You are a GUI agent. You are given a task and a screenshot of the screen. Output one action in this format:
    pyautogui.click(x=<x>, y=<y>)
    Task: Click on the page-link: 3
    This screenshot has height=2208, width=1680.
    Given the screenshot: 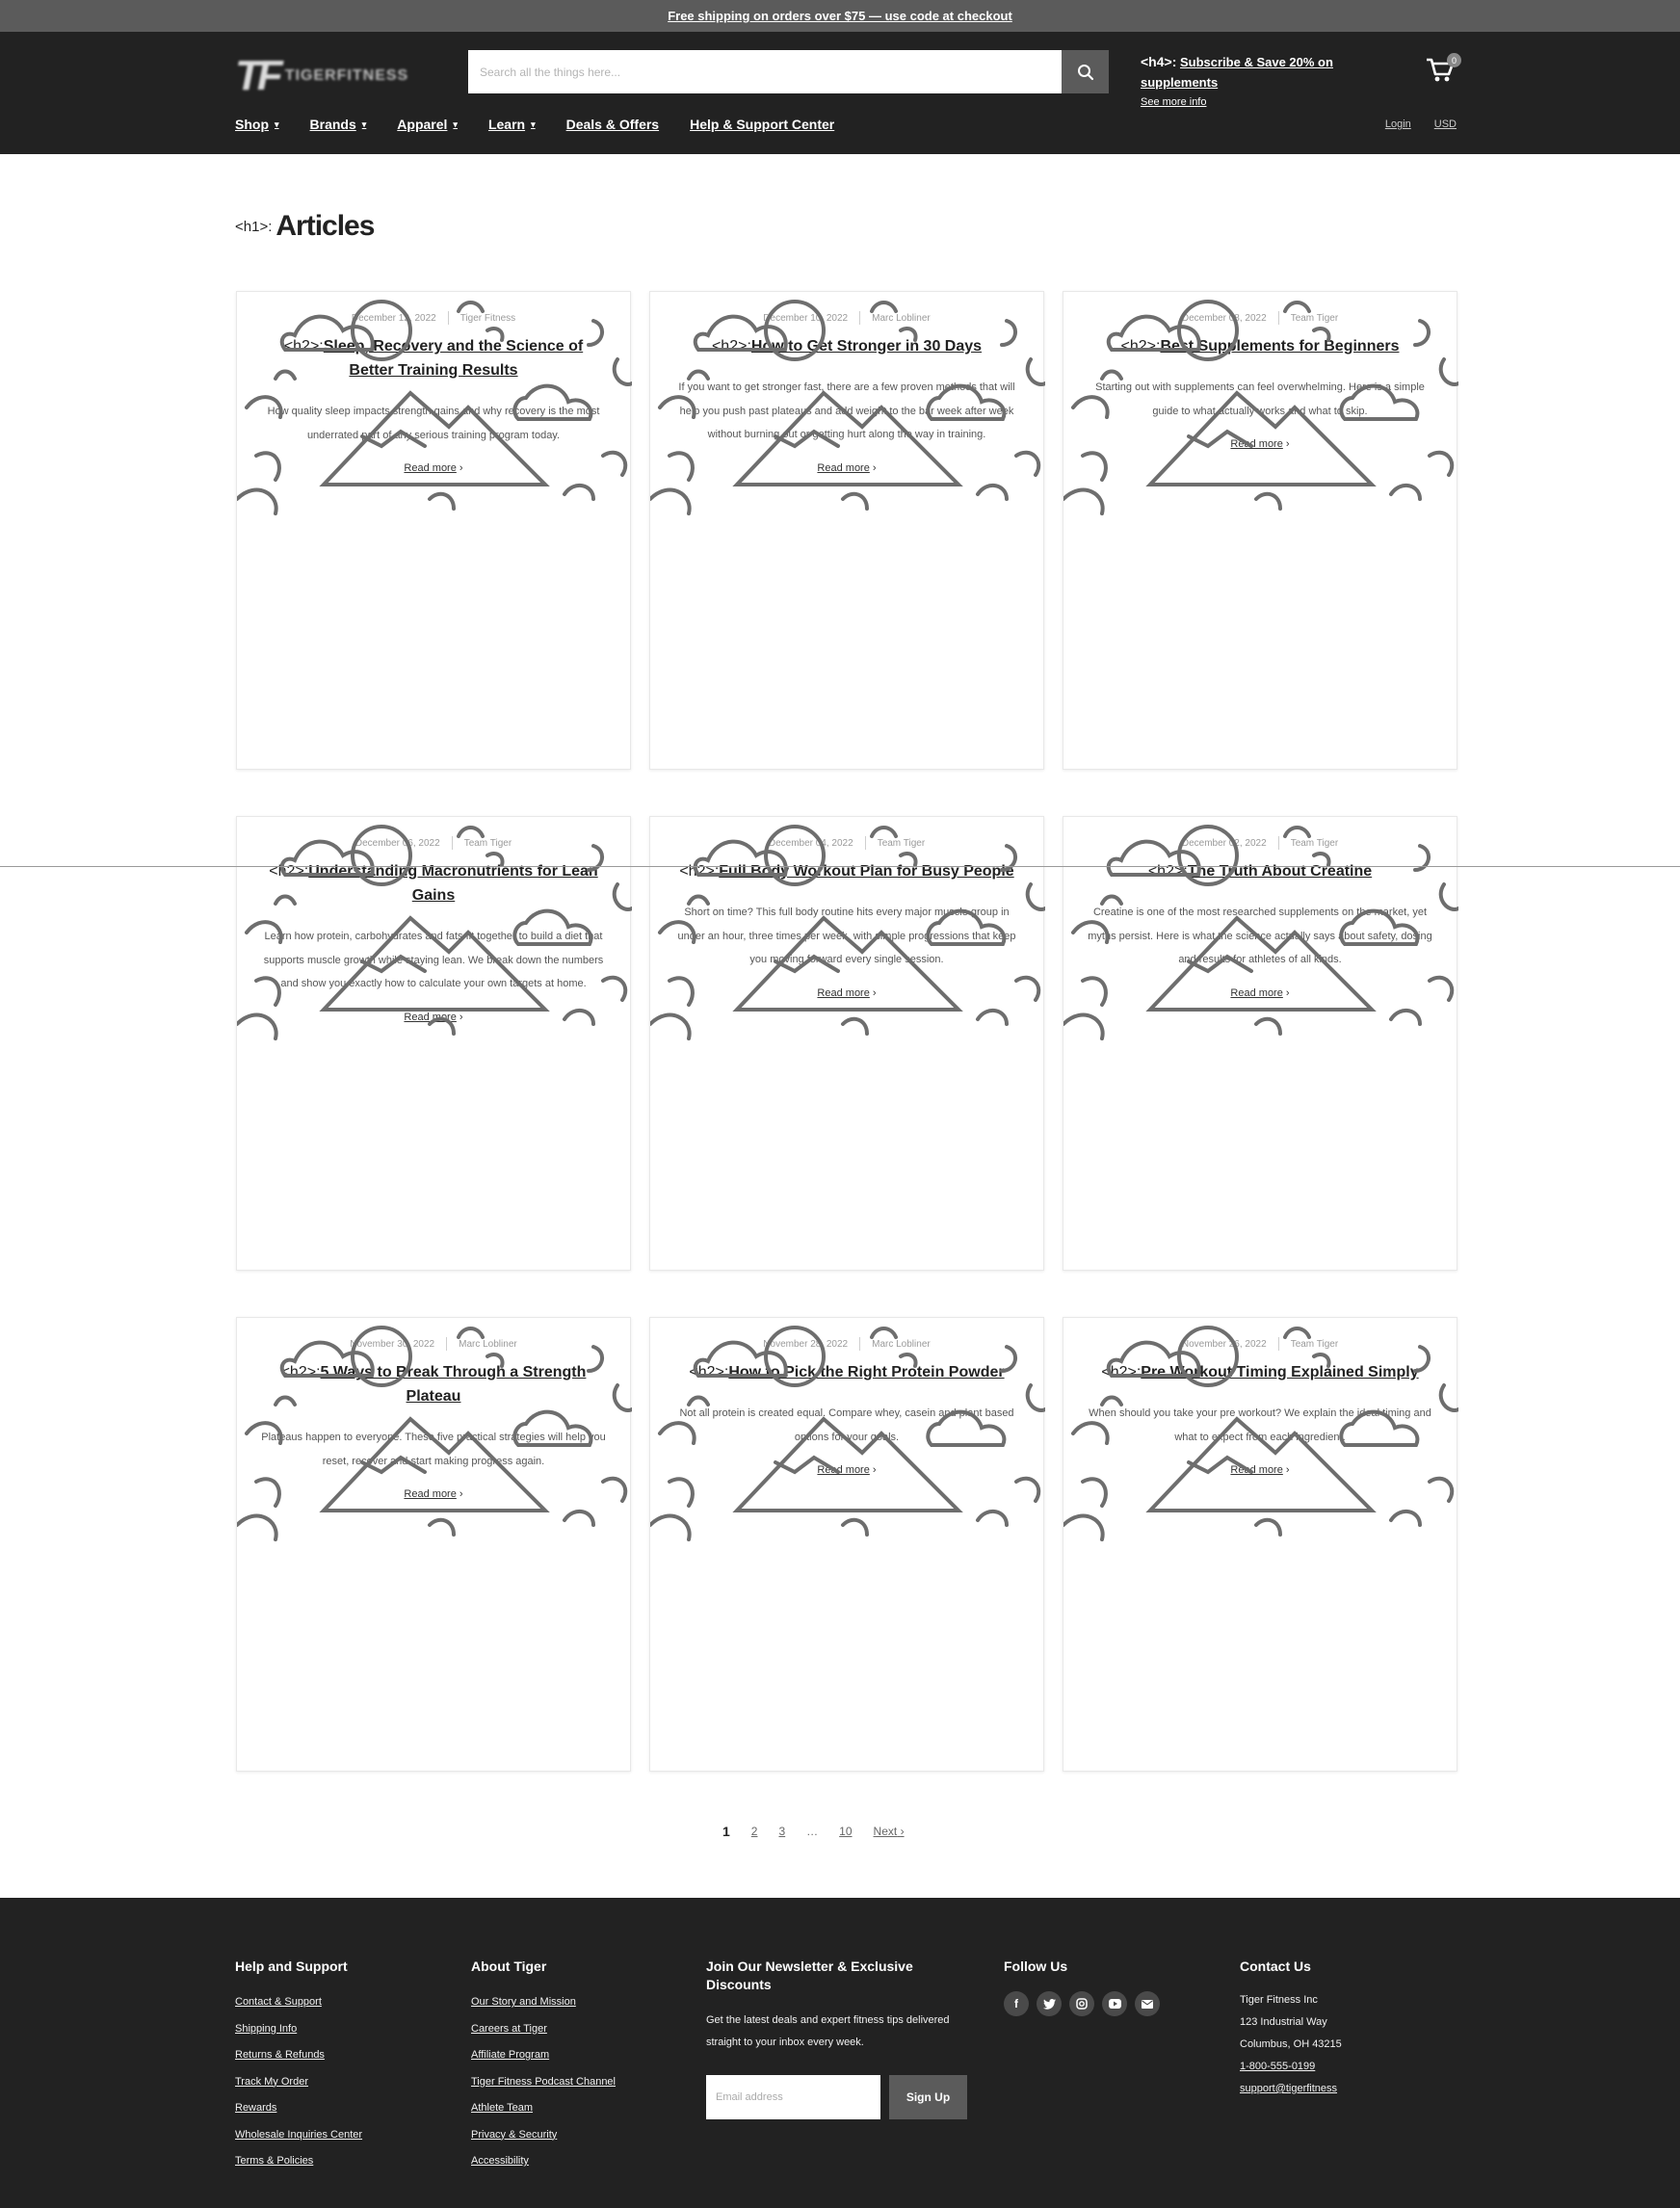 What is the action you would take?
    pyautogui.click(x=781, y=1832)
    